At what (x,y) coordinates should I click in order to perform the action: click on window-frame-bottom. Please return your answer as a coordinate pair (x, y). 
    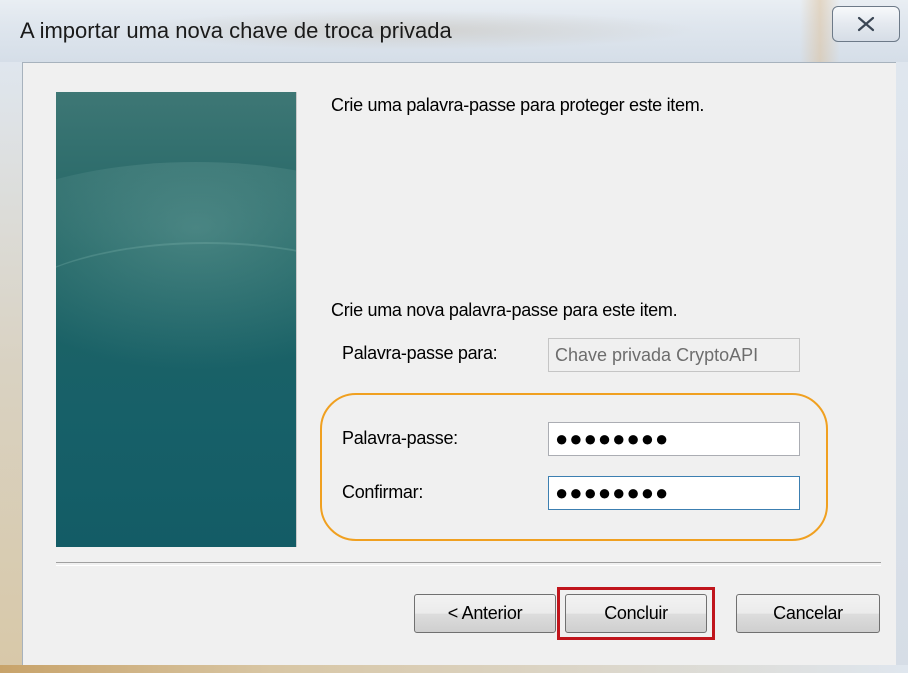
    Looking at the image, I should click on (454, 669).